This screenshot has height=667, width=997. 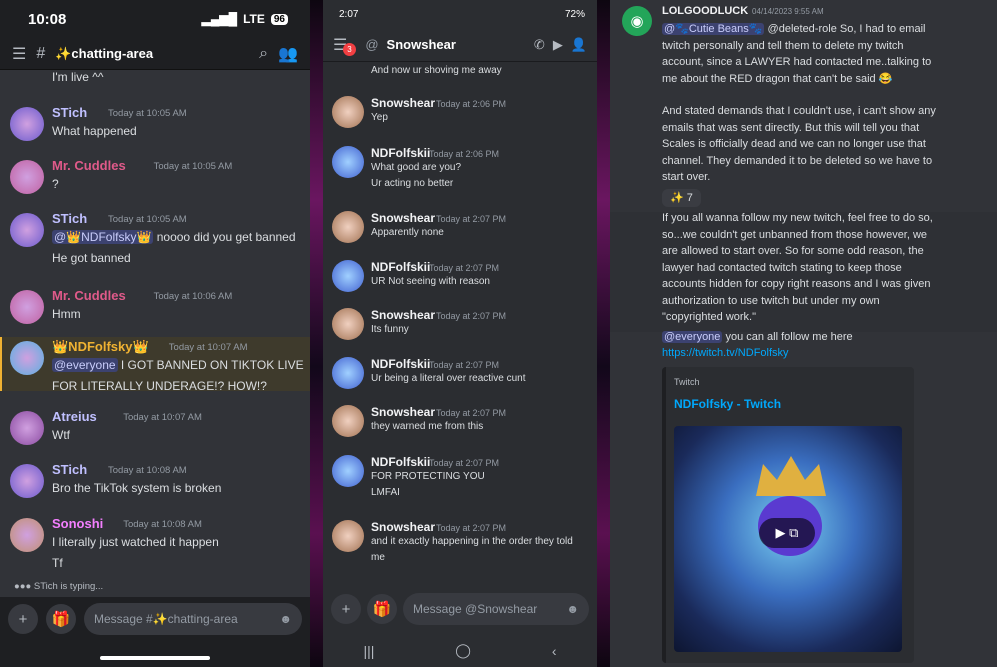 What do you see at coordinates (74, 416) in the screenshot?
I see `username: Atreius` at bounding box center [74, 416].